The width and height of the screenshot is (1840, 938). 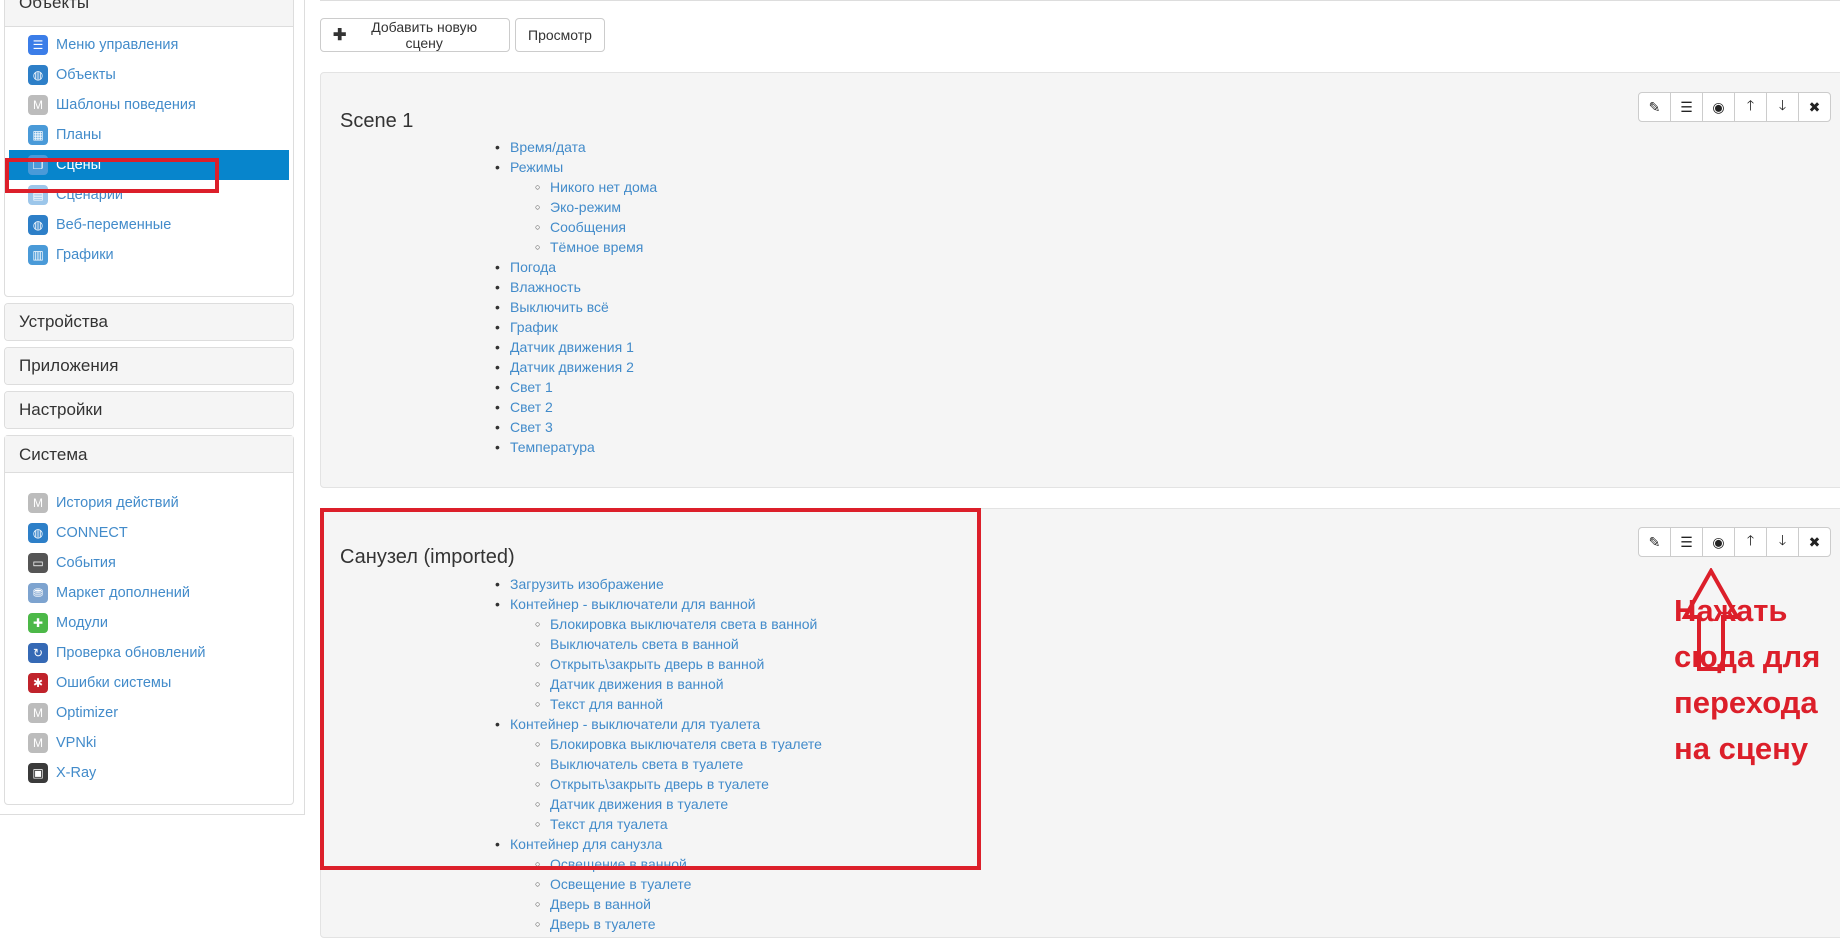 I want to click on list-icon: ☰, so click(x=1686, y=541).